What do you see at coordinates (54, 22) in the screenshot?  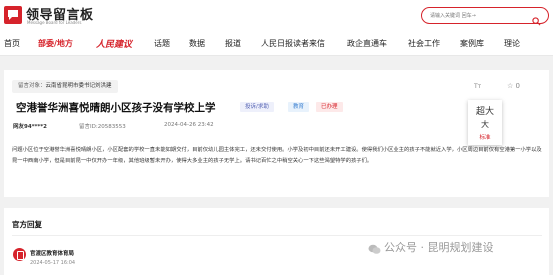 I see `logo-subtitle: Message Board for Leaders` at bounding box center [54, 22].